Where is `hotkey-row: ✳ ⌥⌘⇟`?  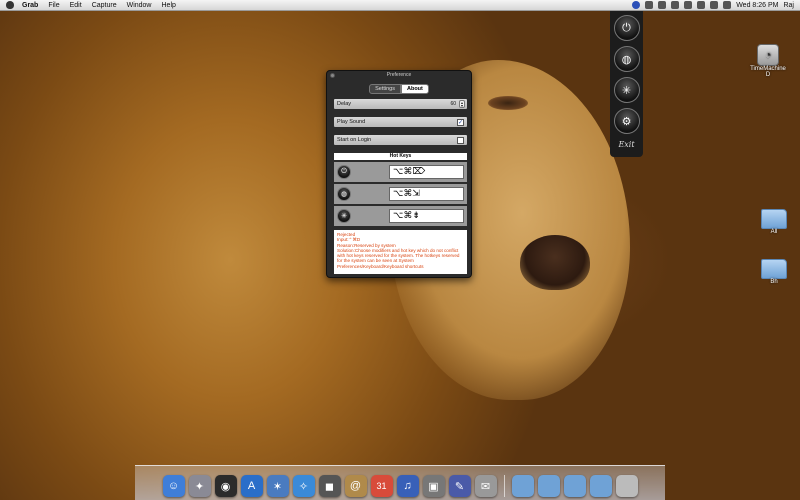
hotkey-row: ✳ ⌥⌘⇟ is located at coordinates (400, 216).